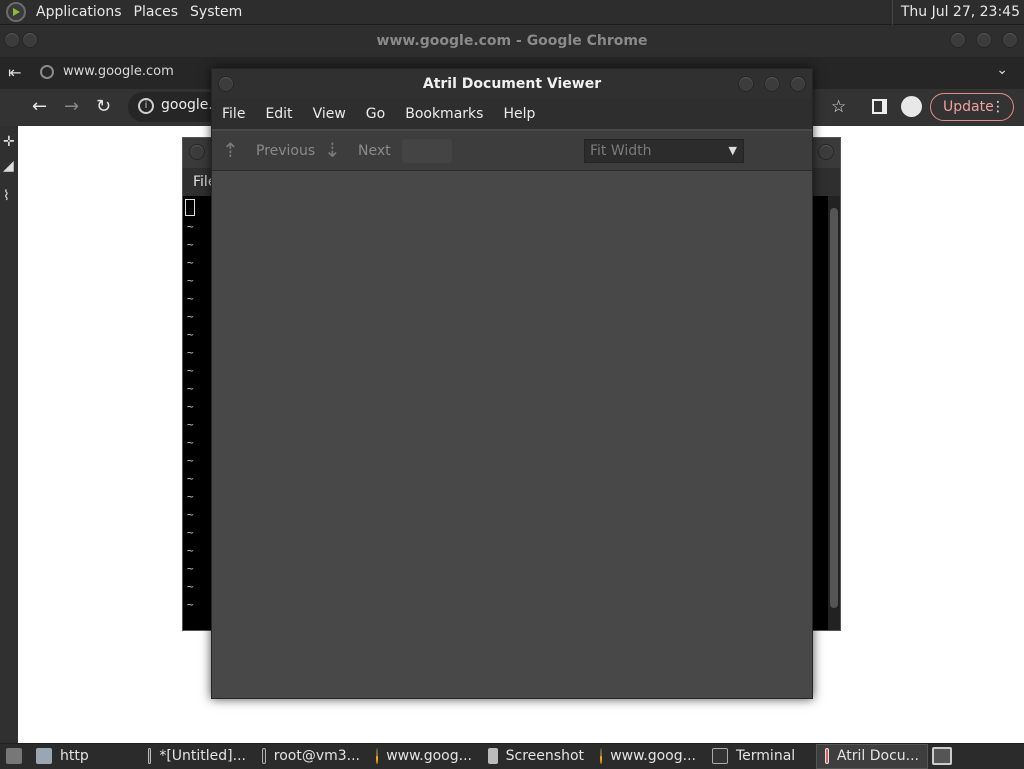  I want to click on task-screenshot: Screenshot, so click(536, 756).